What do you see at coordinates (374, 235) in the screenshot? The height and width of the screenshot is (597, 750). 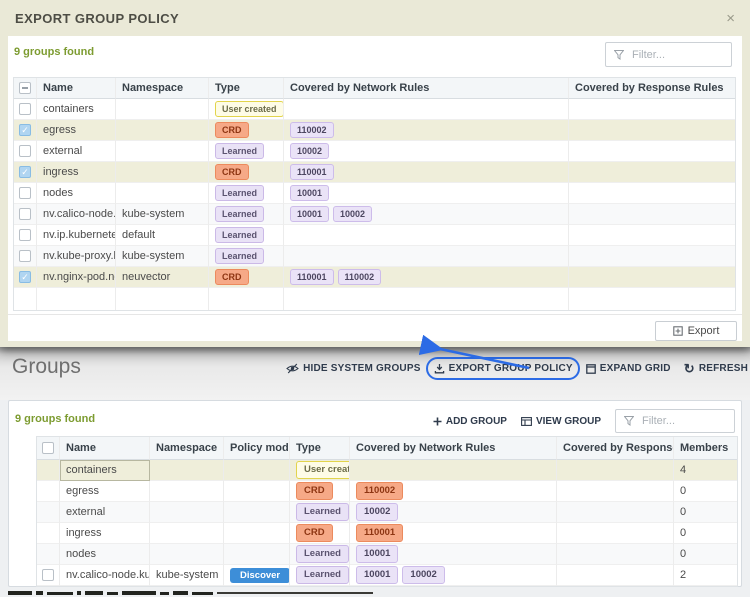 I see `table-row: nv.ip.kubernetes.ddefault Learned` at bounding box center [374, 235].